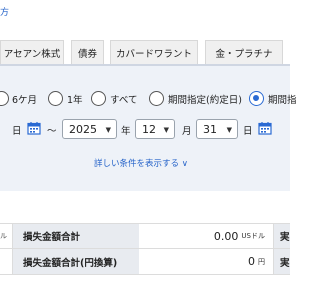 This screenshot has width=320, height=290. What do you see at coordinates (154, 52) in the screenshot?
I see `tab-covered-warrants: カバードワラント` at bounding box center [154, 52].